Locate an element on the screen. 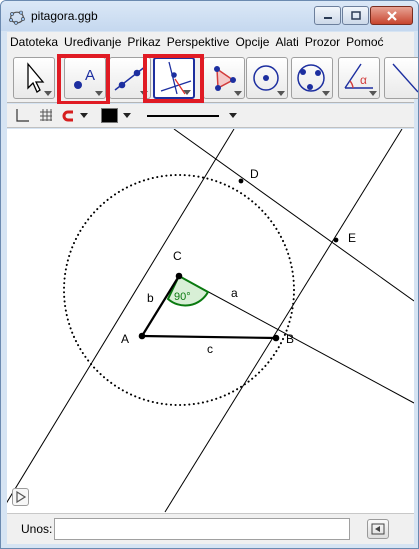  input-field is located at coordinates (202, 529).